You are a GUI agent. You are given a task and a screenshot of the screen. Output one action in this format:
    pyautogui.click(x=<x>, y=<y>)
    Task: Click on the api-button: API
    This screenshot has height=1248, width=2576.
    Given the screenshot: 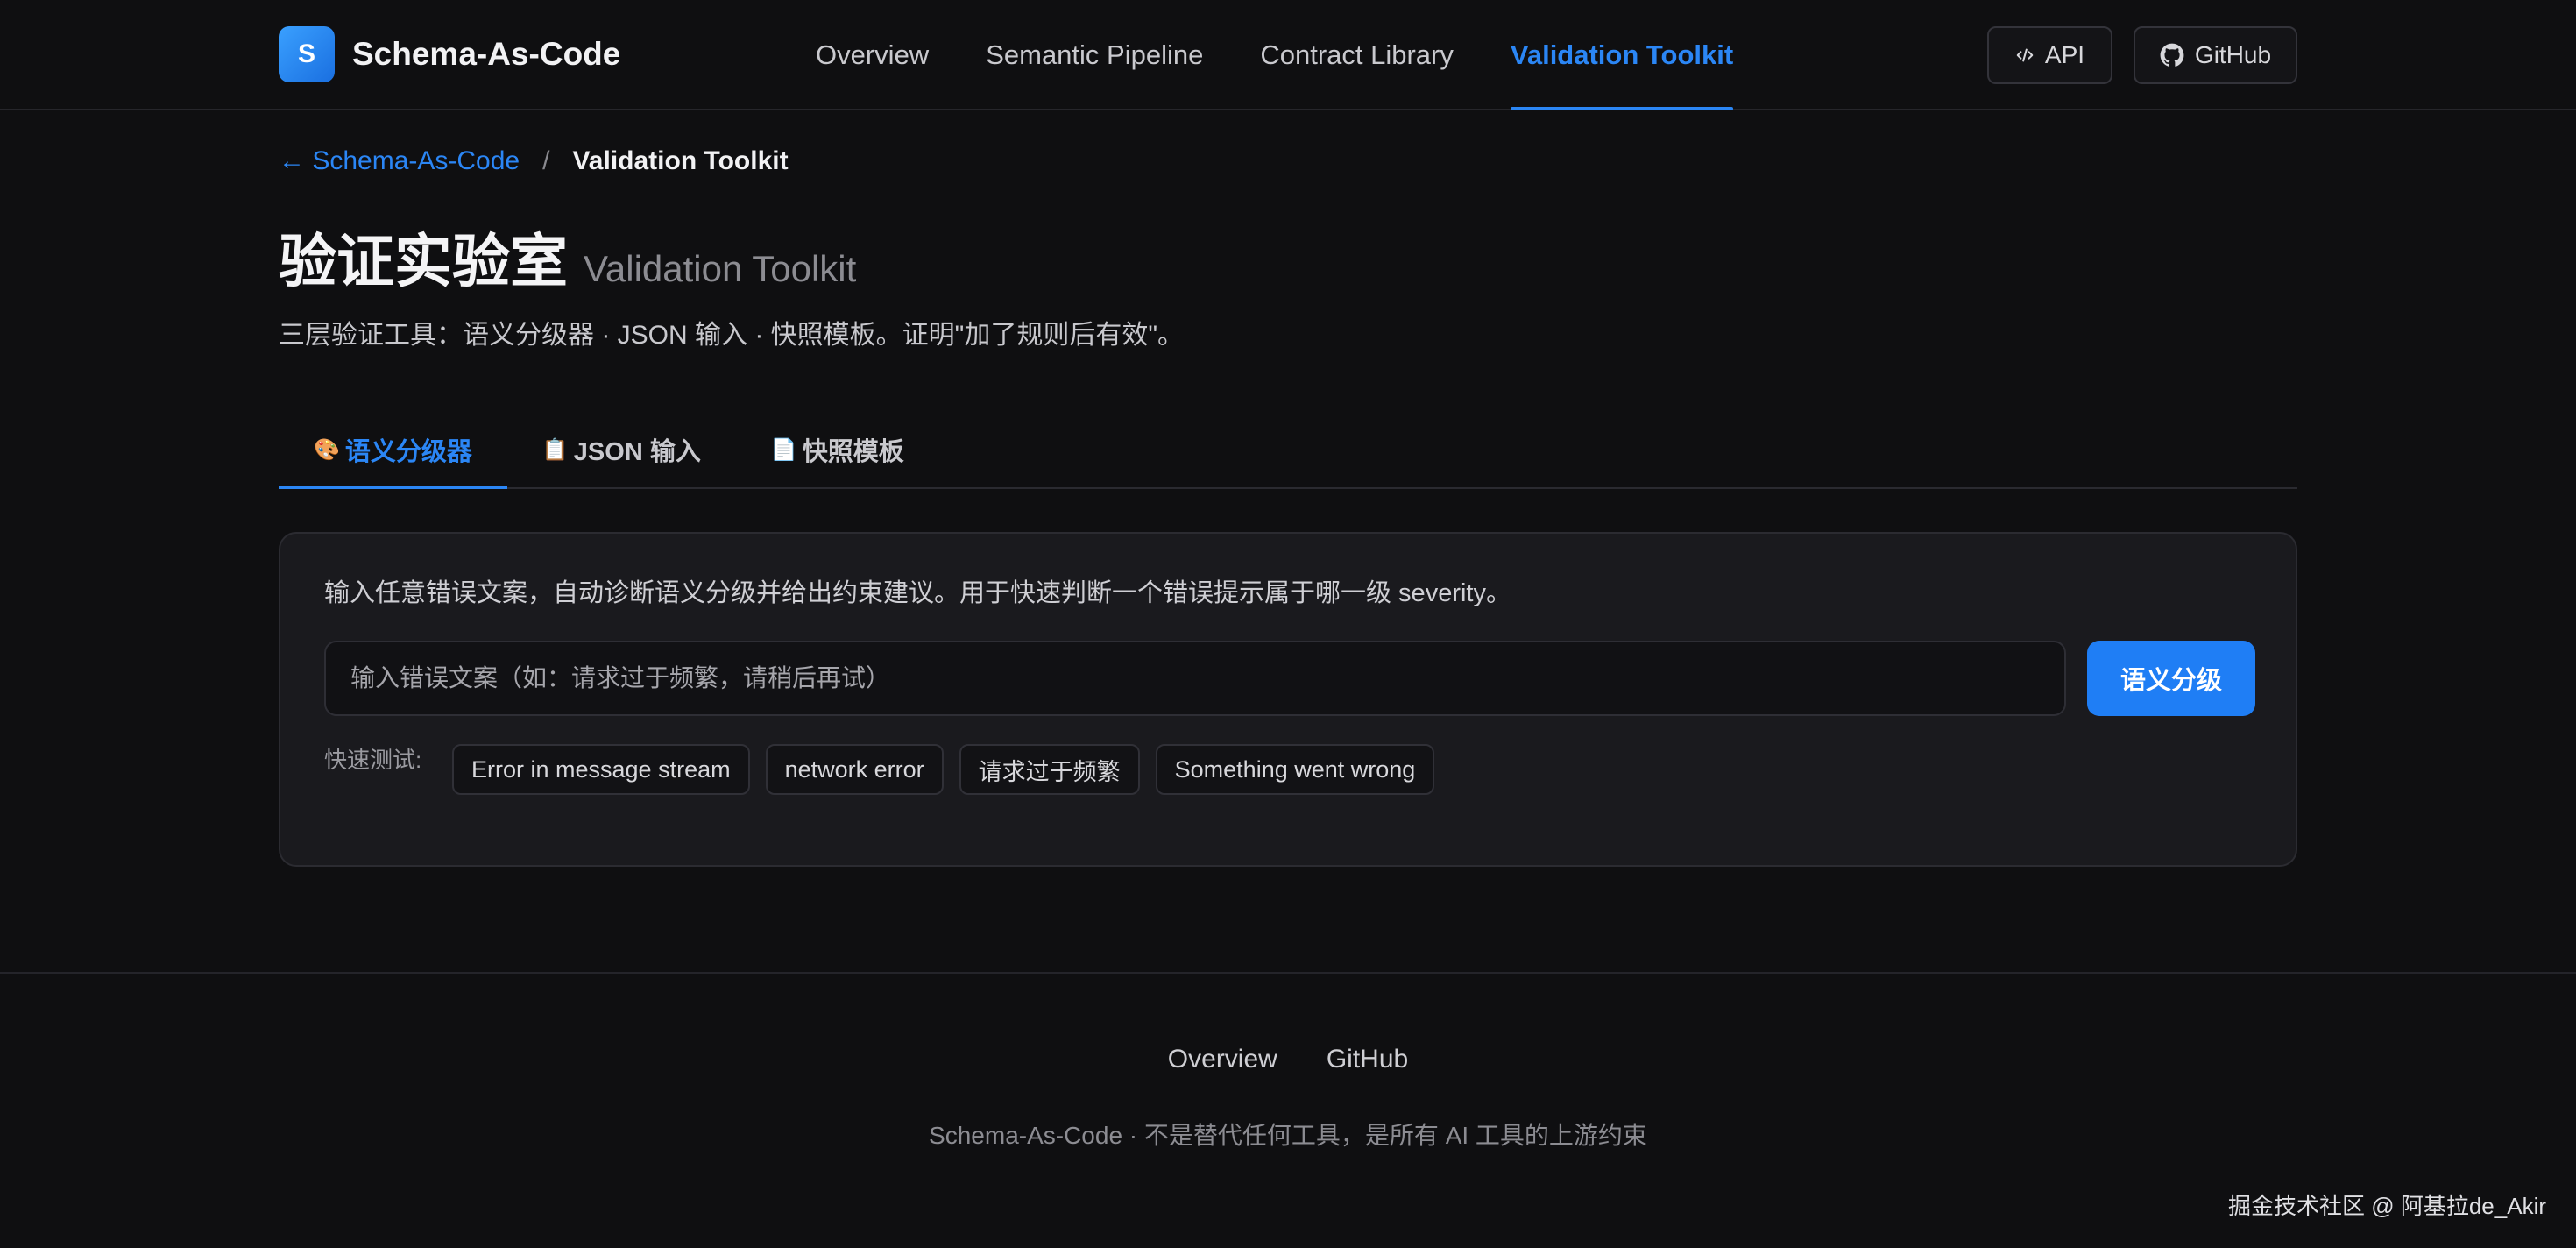 What is the action you would take?
    pyautogui.click(x=2049, y=55)
    